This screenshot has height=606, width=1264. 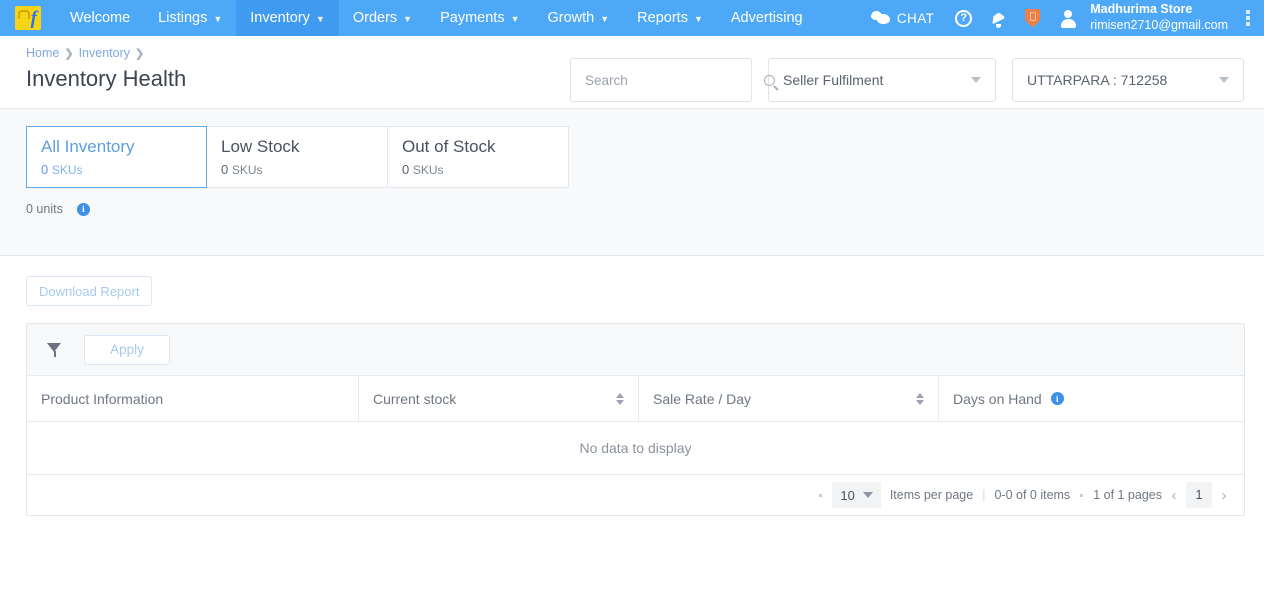 What do you see at coordinates (116, 157) in the screenshot?
I see `tab-all-inventory: All Inventory 0 SKUs` at bounding box center [116, 157].